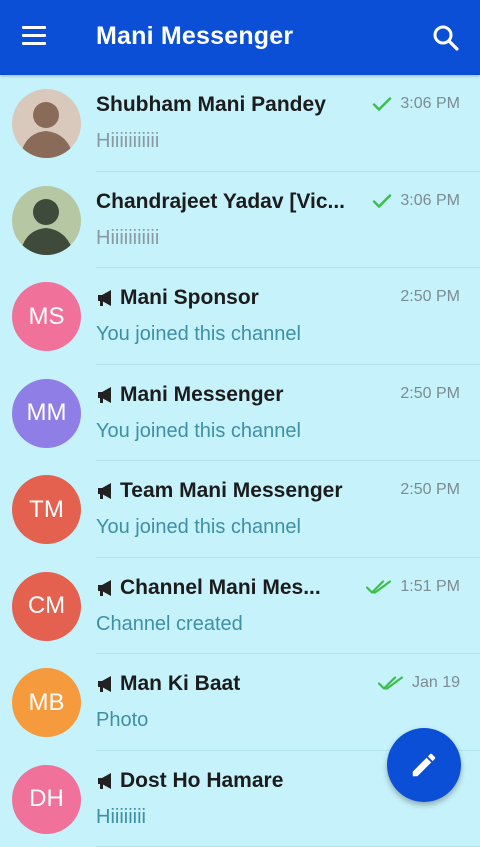  I want to click on avatar-initials: DH, so click(46, 799).